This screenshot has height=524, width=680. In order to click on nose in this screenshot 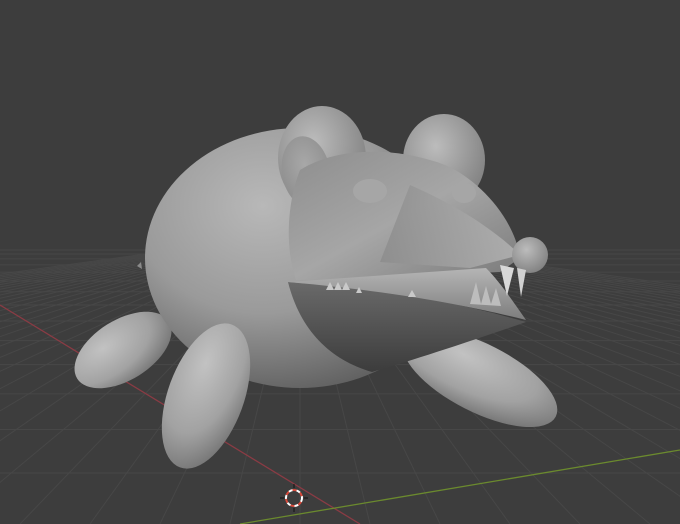, I will do `click(530, 255)`.